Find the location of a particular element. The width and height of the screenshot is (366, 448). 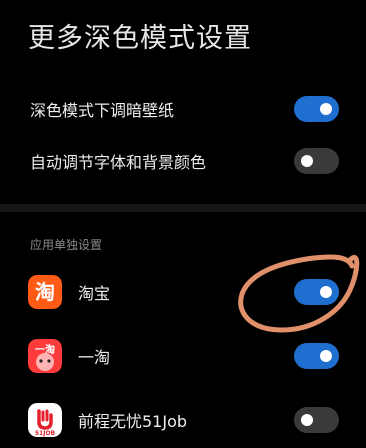

setting-row-auto-adjust-colors: 自动调节字体和背景颜色 is located at coordinates (183, 161).